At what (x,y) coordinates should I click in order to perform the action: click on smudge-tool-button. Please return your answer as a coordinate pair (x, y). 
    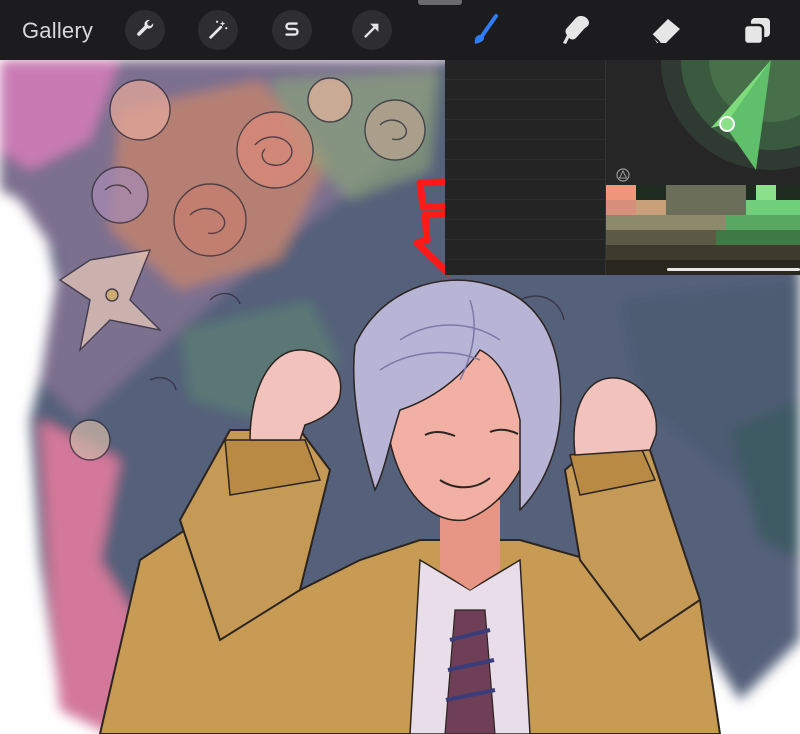
    Looking at the image, I should click on (577, 31).